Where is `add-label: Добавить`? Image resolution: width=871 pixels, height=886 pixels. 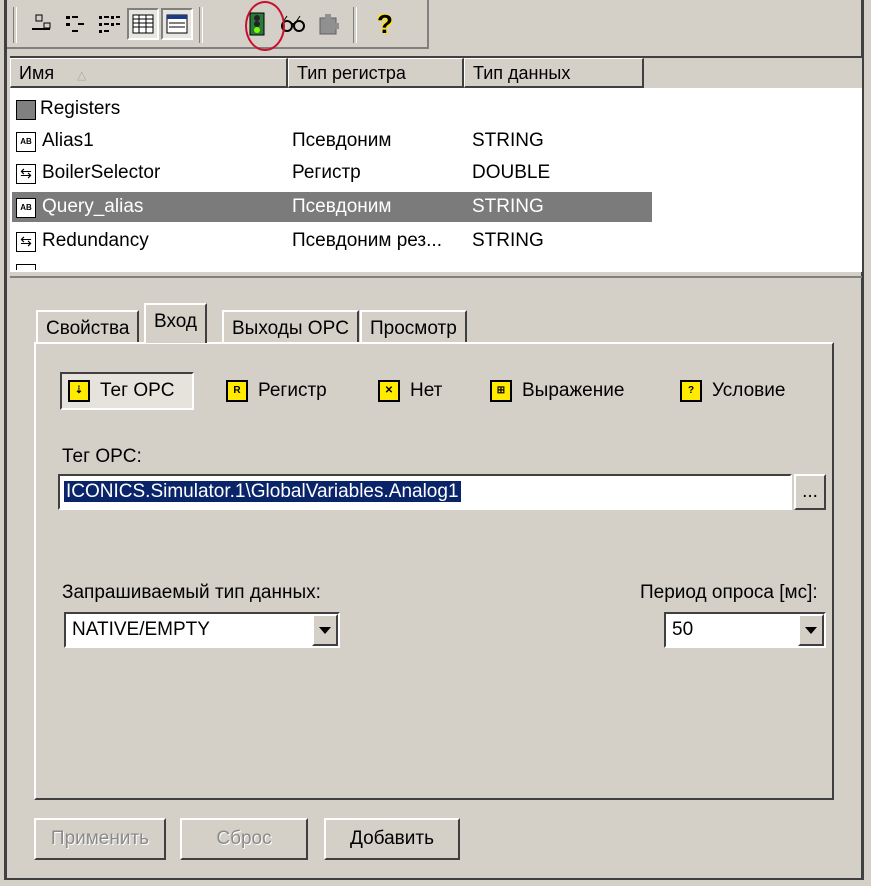 add-label: Добавить is located at coordinates (392, 838).